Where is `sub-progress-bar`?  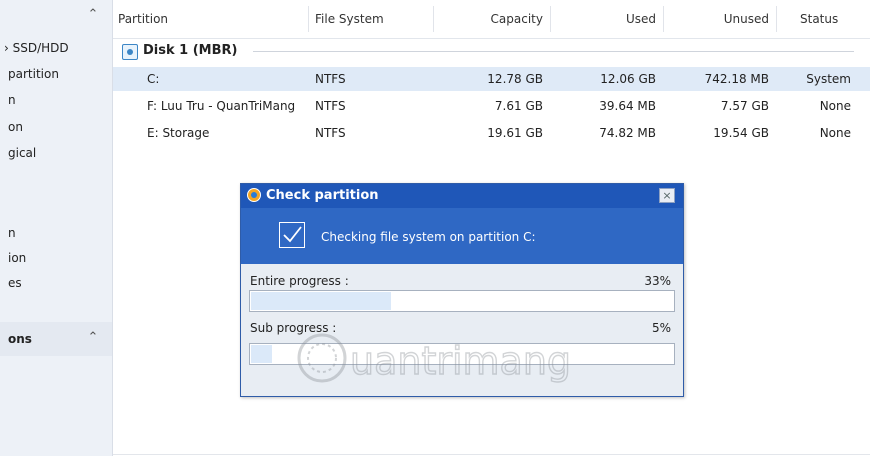 sub-progress-bar is located at coordinates (462, 354).